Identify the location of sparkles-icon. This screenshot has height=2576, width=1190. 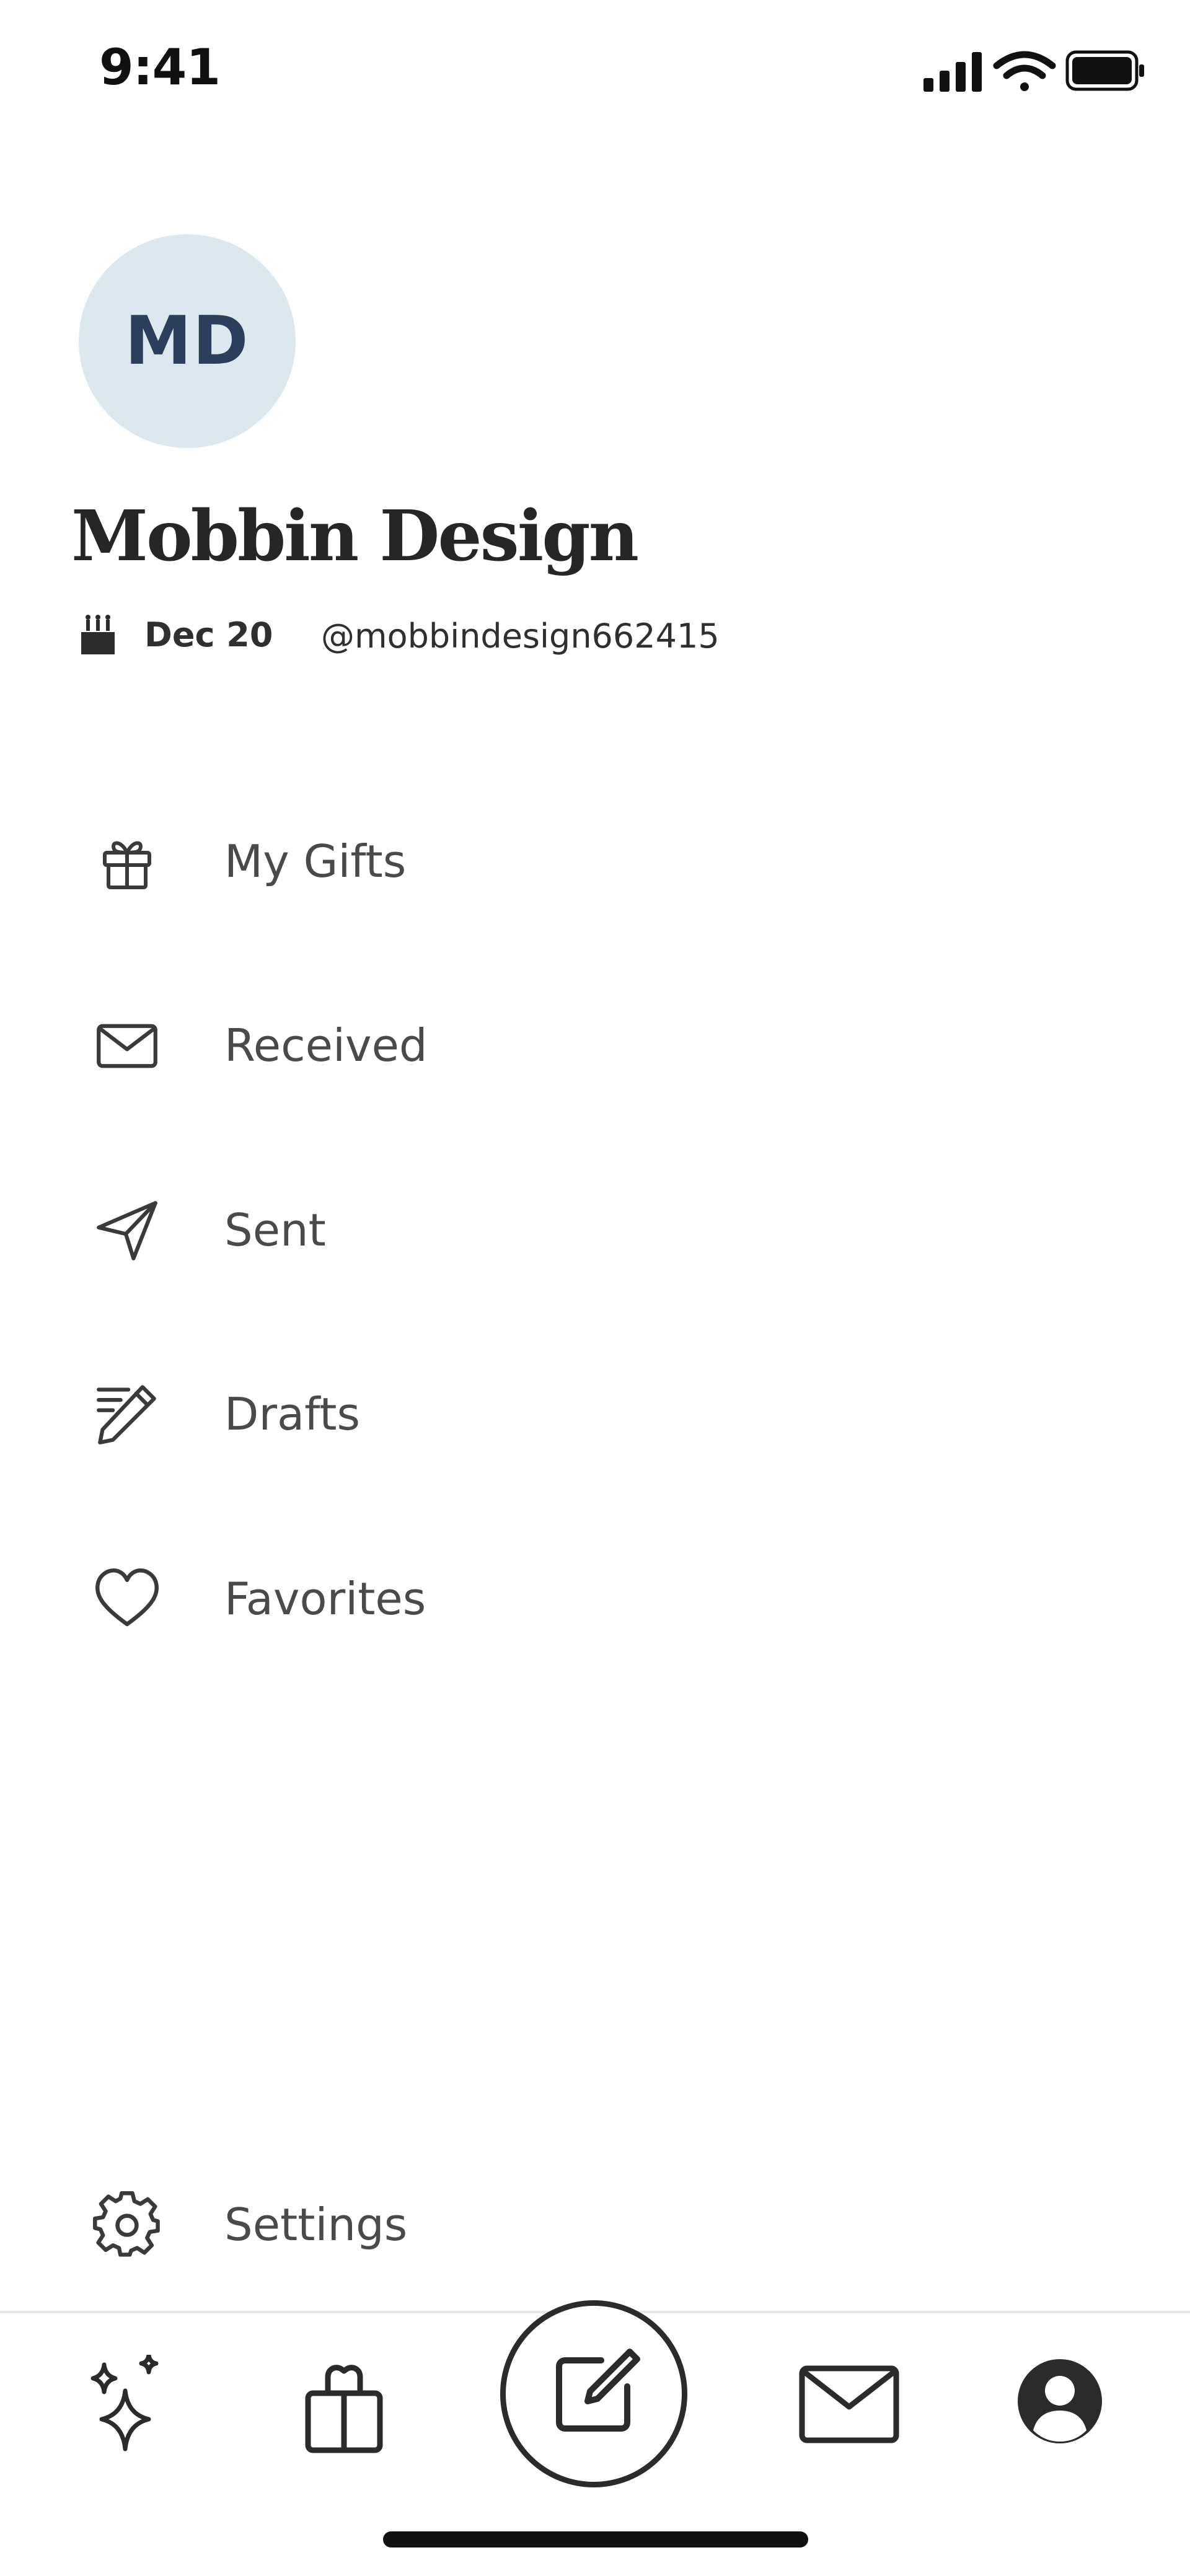
(124, 2403).